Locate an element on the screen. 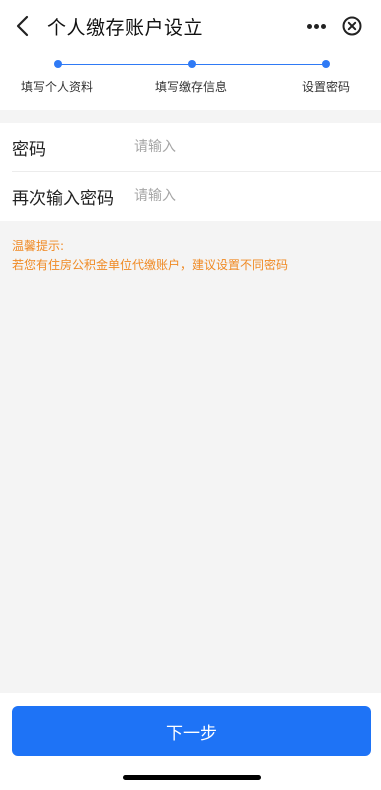 The height and width of the screenshot is (790, 381). chevron-left-icon is located at coordinates (22, 26).